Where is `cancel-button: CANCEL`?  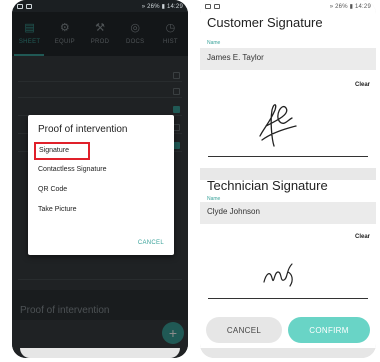
cancel-button: CANCEL is located at coordinates (244, 330).